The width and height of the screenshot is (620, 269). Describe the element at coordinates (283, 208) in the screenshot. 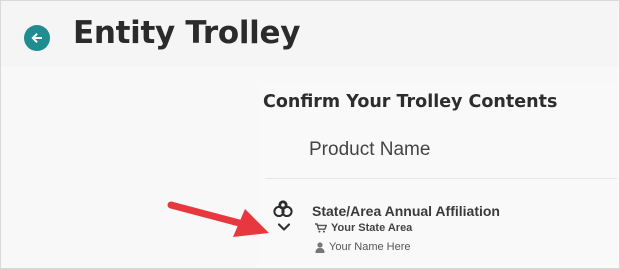

I see `products-icon` at that location.